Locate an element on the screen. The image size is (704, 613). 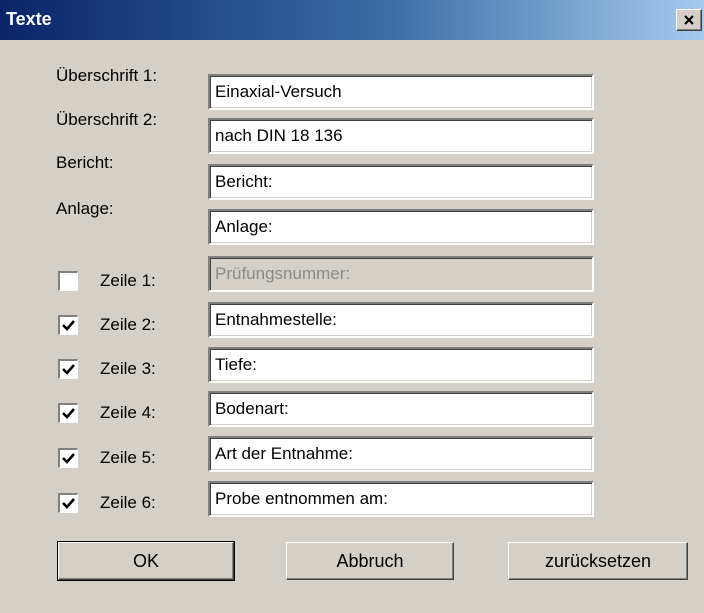
zeile2-label: Zeile 2: is located at coordinates (128, 324).